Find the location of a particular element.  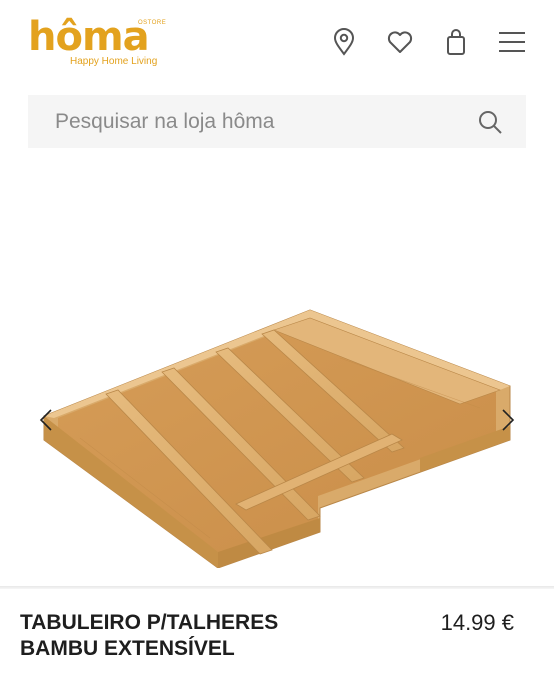

wishlist-button is located at coordinates (400, 42).